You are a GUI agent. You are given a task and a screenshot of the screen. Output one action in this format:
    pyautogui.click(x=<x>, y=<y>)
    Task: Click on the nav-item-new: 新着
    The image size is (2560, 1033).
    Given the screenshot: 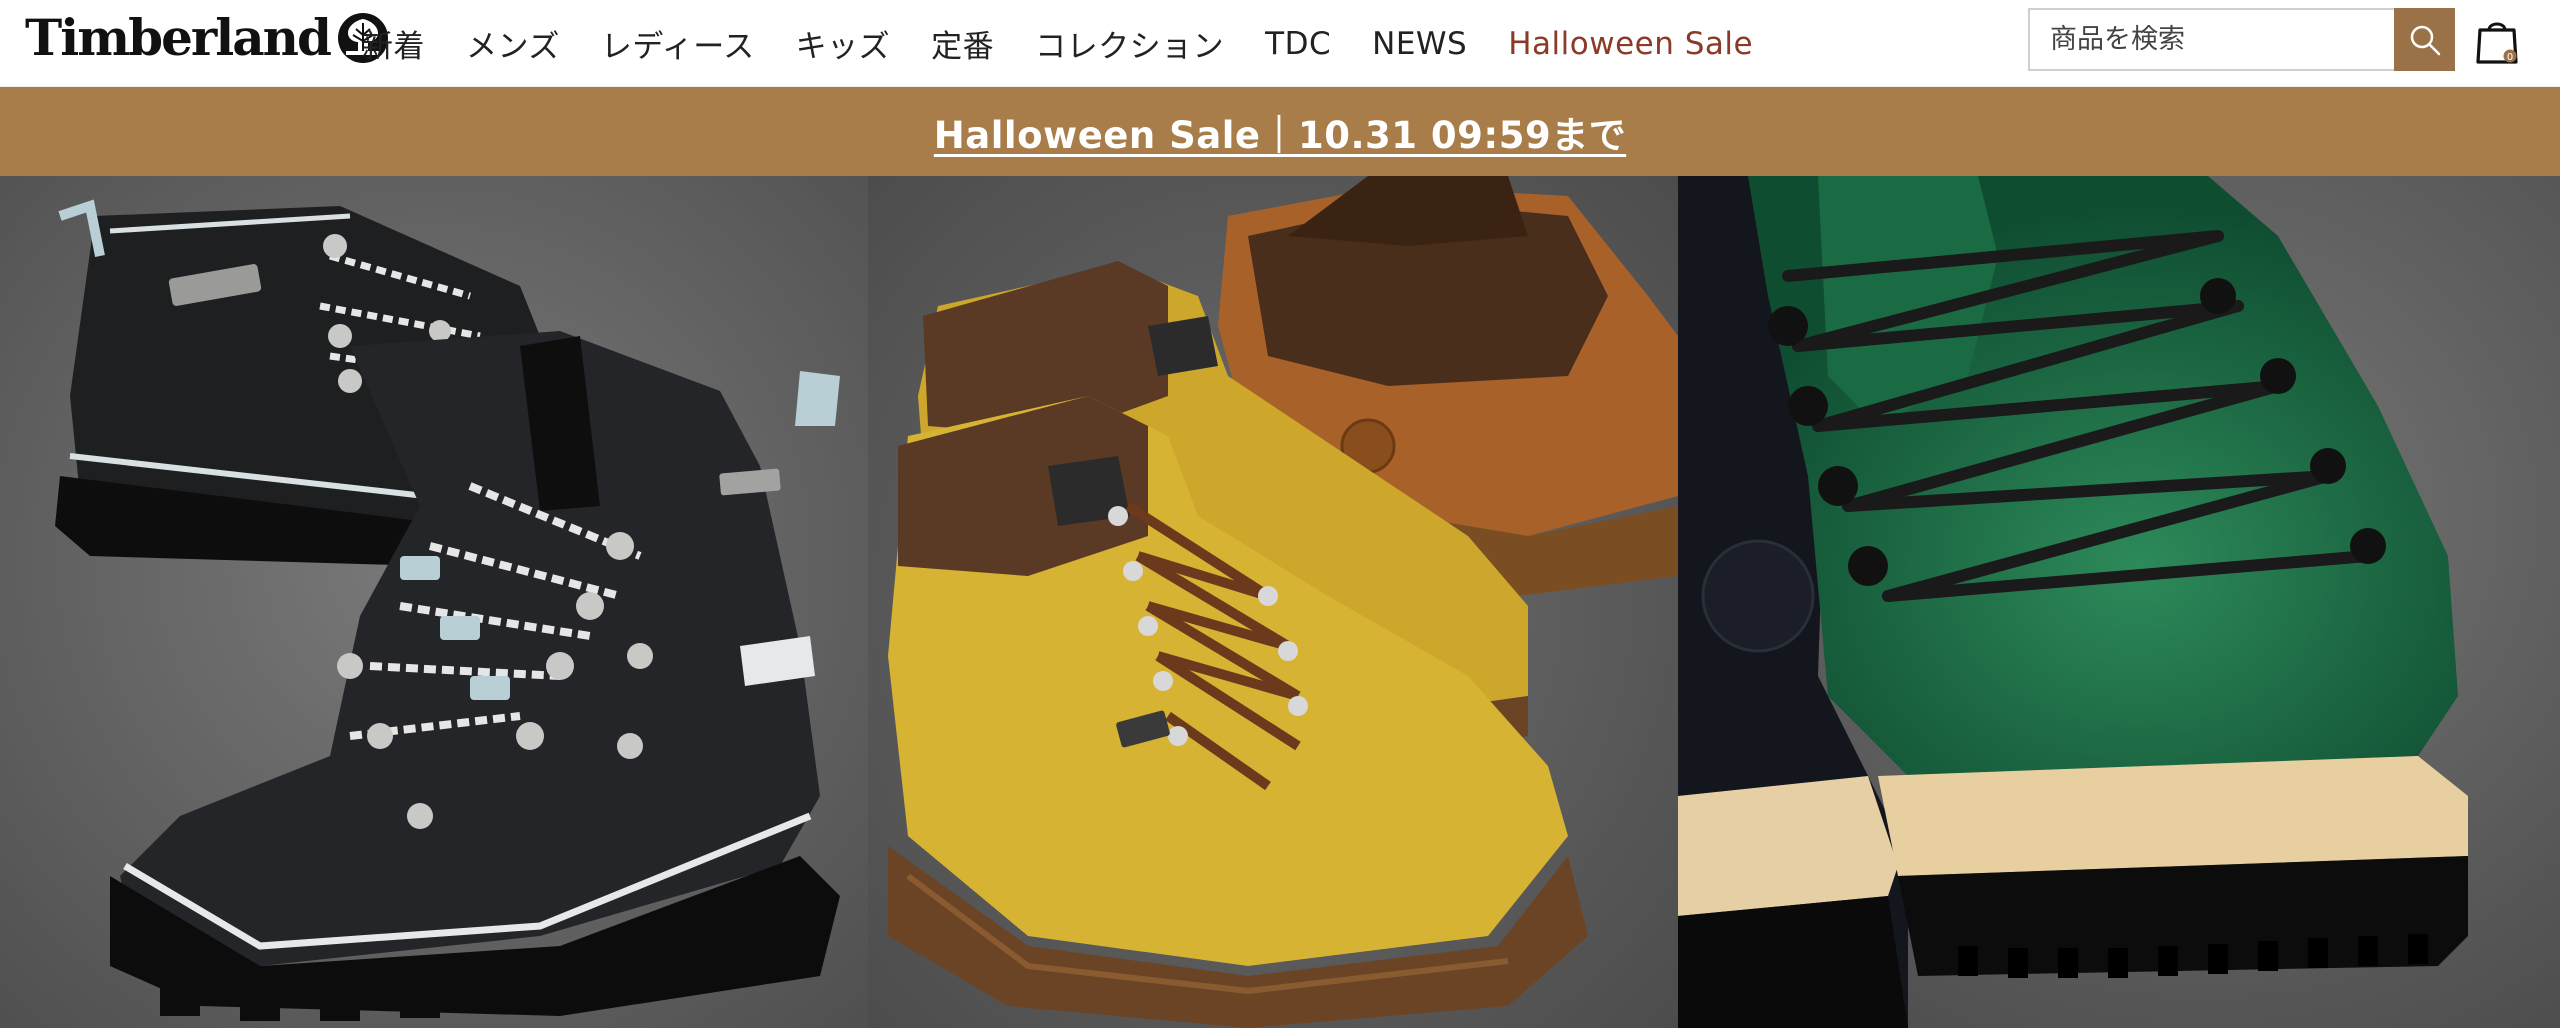 What is the action you would take?
    pyautogui.click(x=393, y=43)
    